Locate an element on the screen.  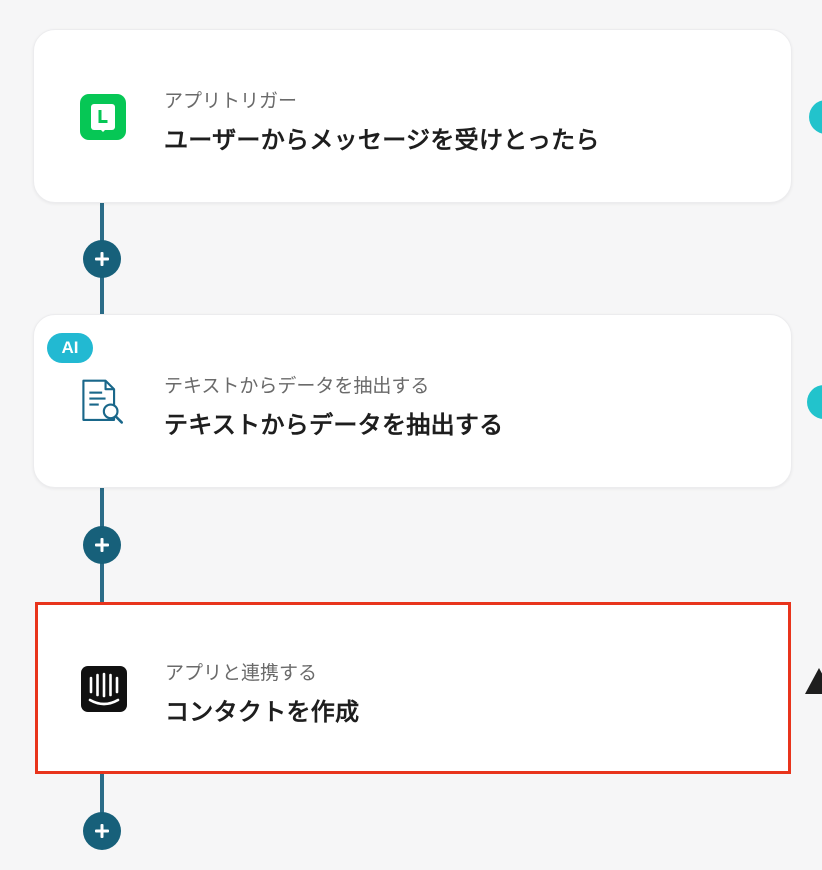
step-title: ユーザーからメッセージを受けとったら is located at coordinates (382, 140).